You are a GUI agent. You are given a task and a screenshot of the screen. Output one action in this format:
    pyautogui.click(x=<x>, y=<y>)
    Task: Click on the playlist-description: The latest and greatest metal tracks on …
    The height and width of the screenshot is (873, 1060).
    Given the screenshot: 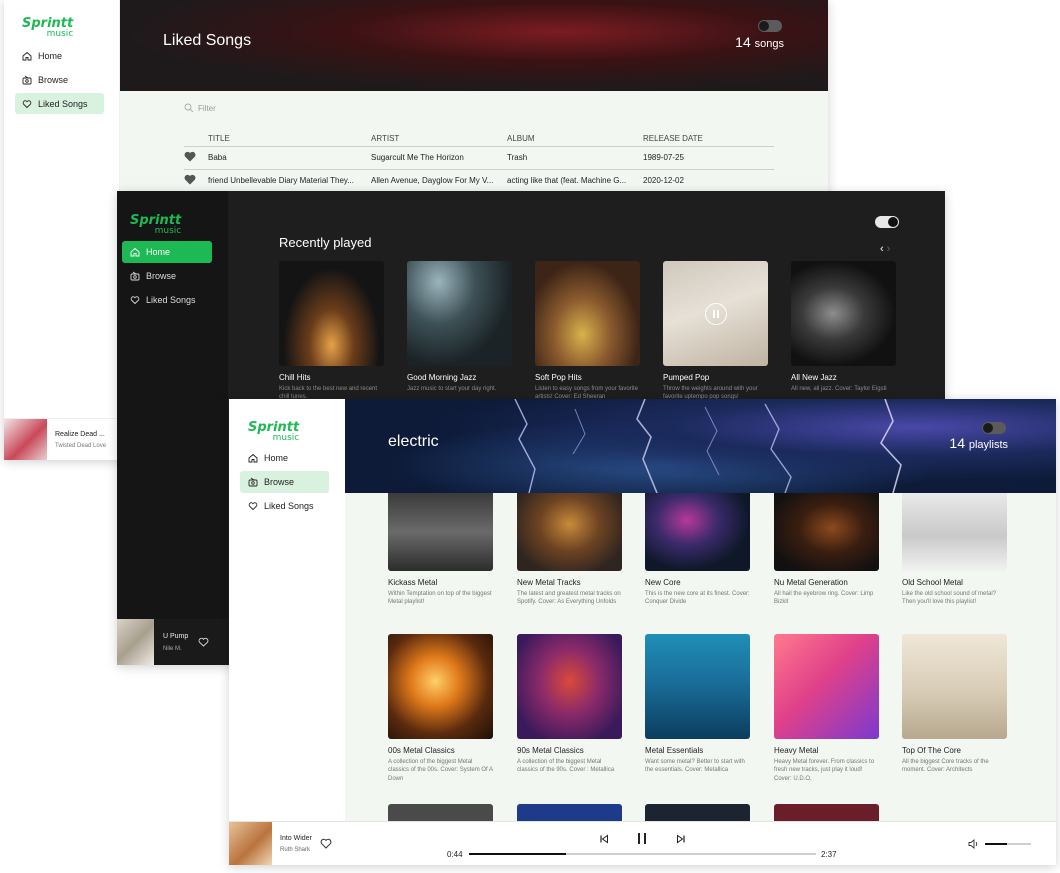 What is the action you would take?
    pyautogui.click(x=569, y=598)
    